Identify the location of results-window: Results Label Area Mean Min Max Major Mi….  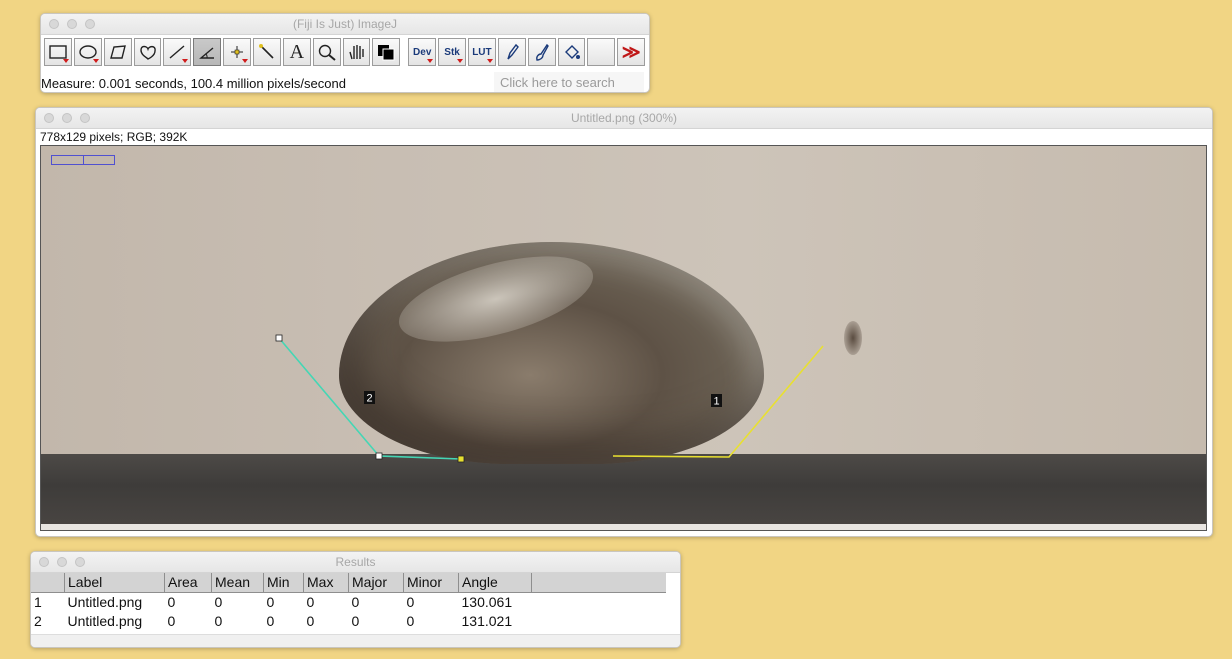
(355, 599).